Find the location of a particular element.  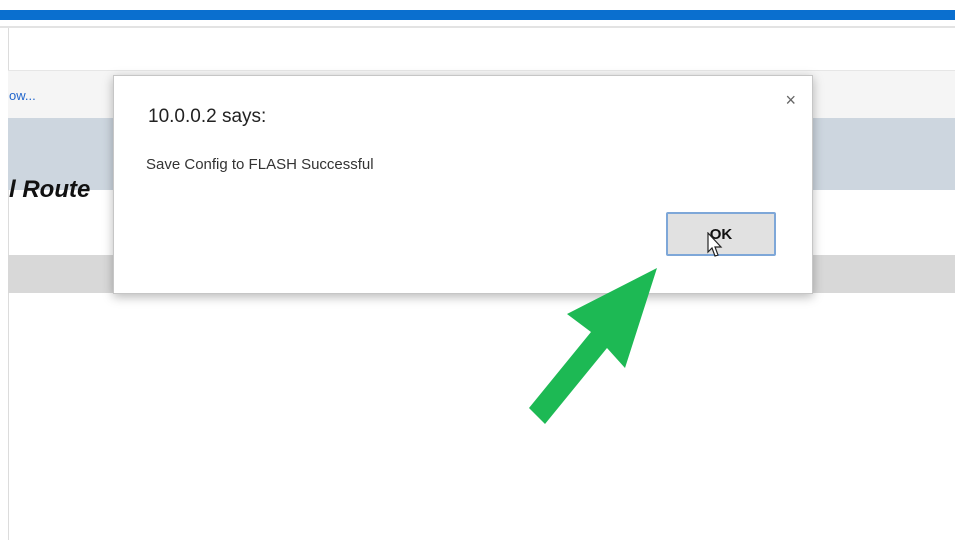

divider is located at coordinates (477, 27).